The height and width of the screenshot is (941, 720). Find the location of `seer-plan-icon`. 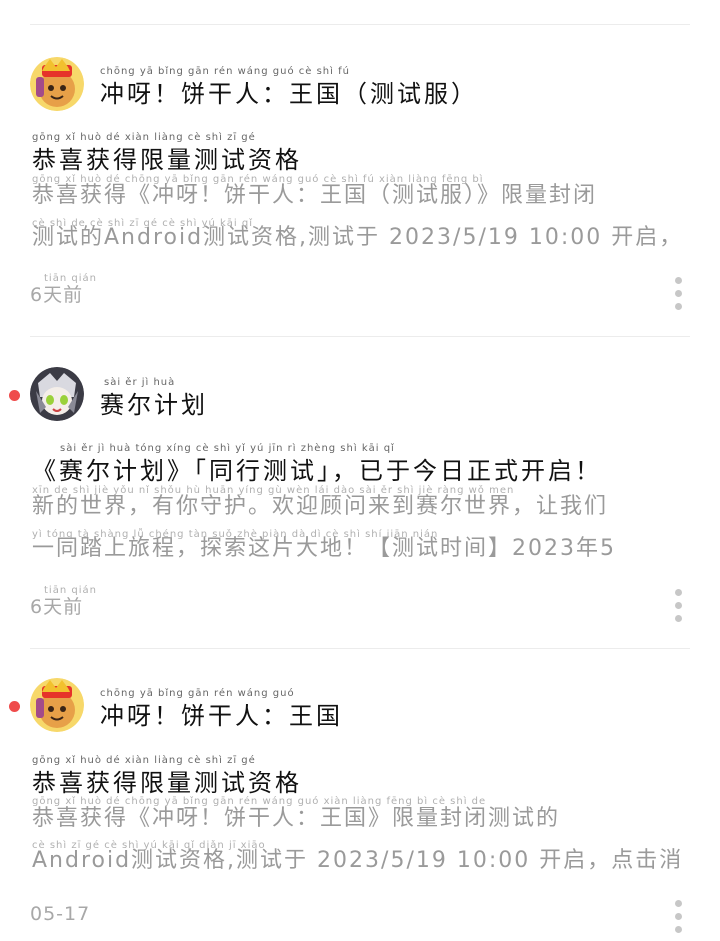

seer-plan-icon is located at coordinates (57, 394).